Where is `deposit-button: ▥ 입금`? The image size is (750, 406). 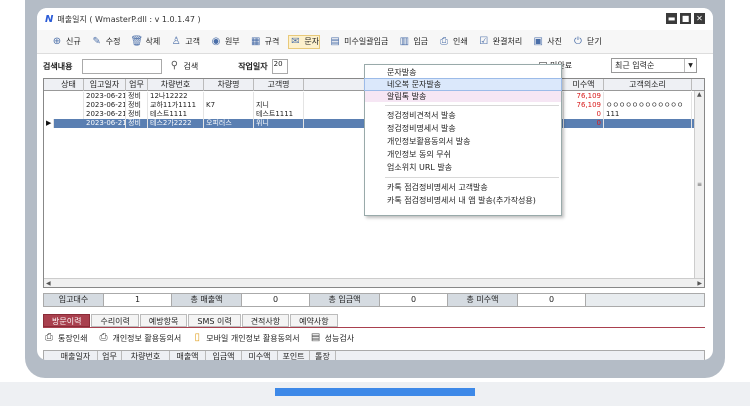 deposit-button: ▥ 입금 is located at coordinates (413, 42).